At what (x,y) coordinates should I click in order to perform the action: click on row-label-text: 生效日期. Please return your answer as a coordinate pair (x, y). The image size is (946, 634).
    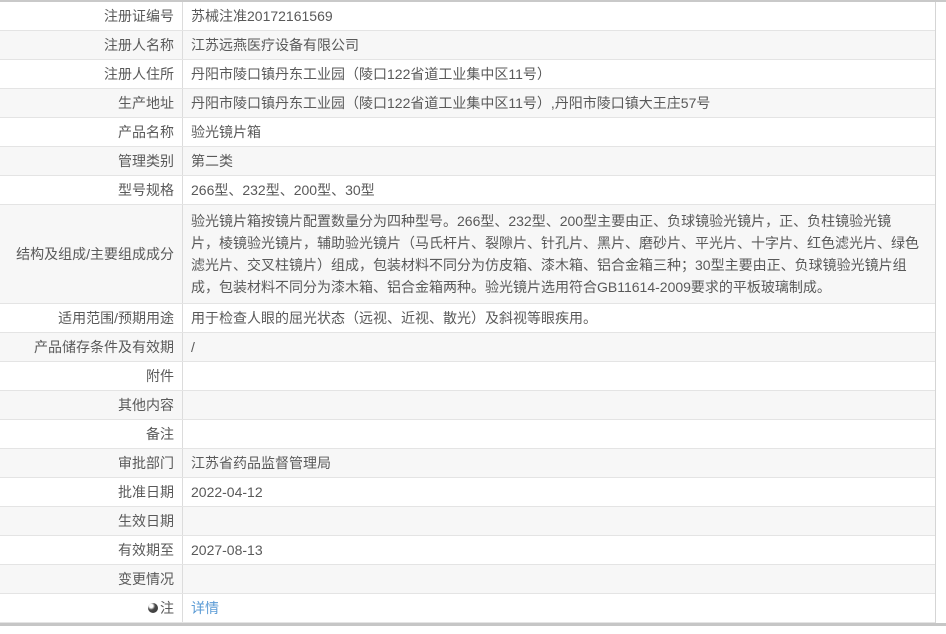
    Looking at the image, I should click on (146, 521).